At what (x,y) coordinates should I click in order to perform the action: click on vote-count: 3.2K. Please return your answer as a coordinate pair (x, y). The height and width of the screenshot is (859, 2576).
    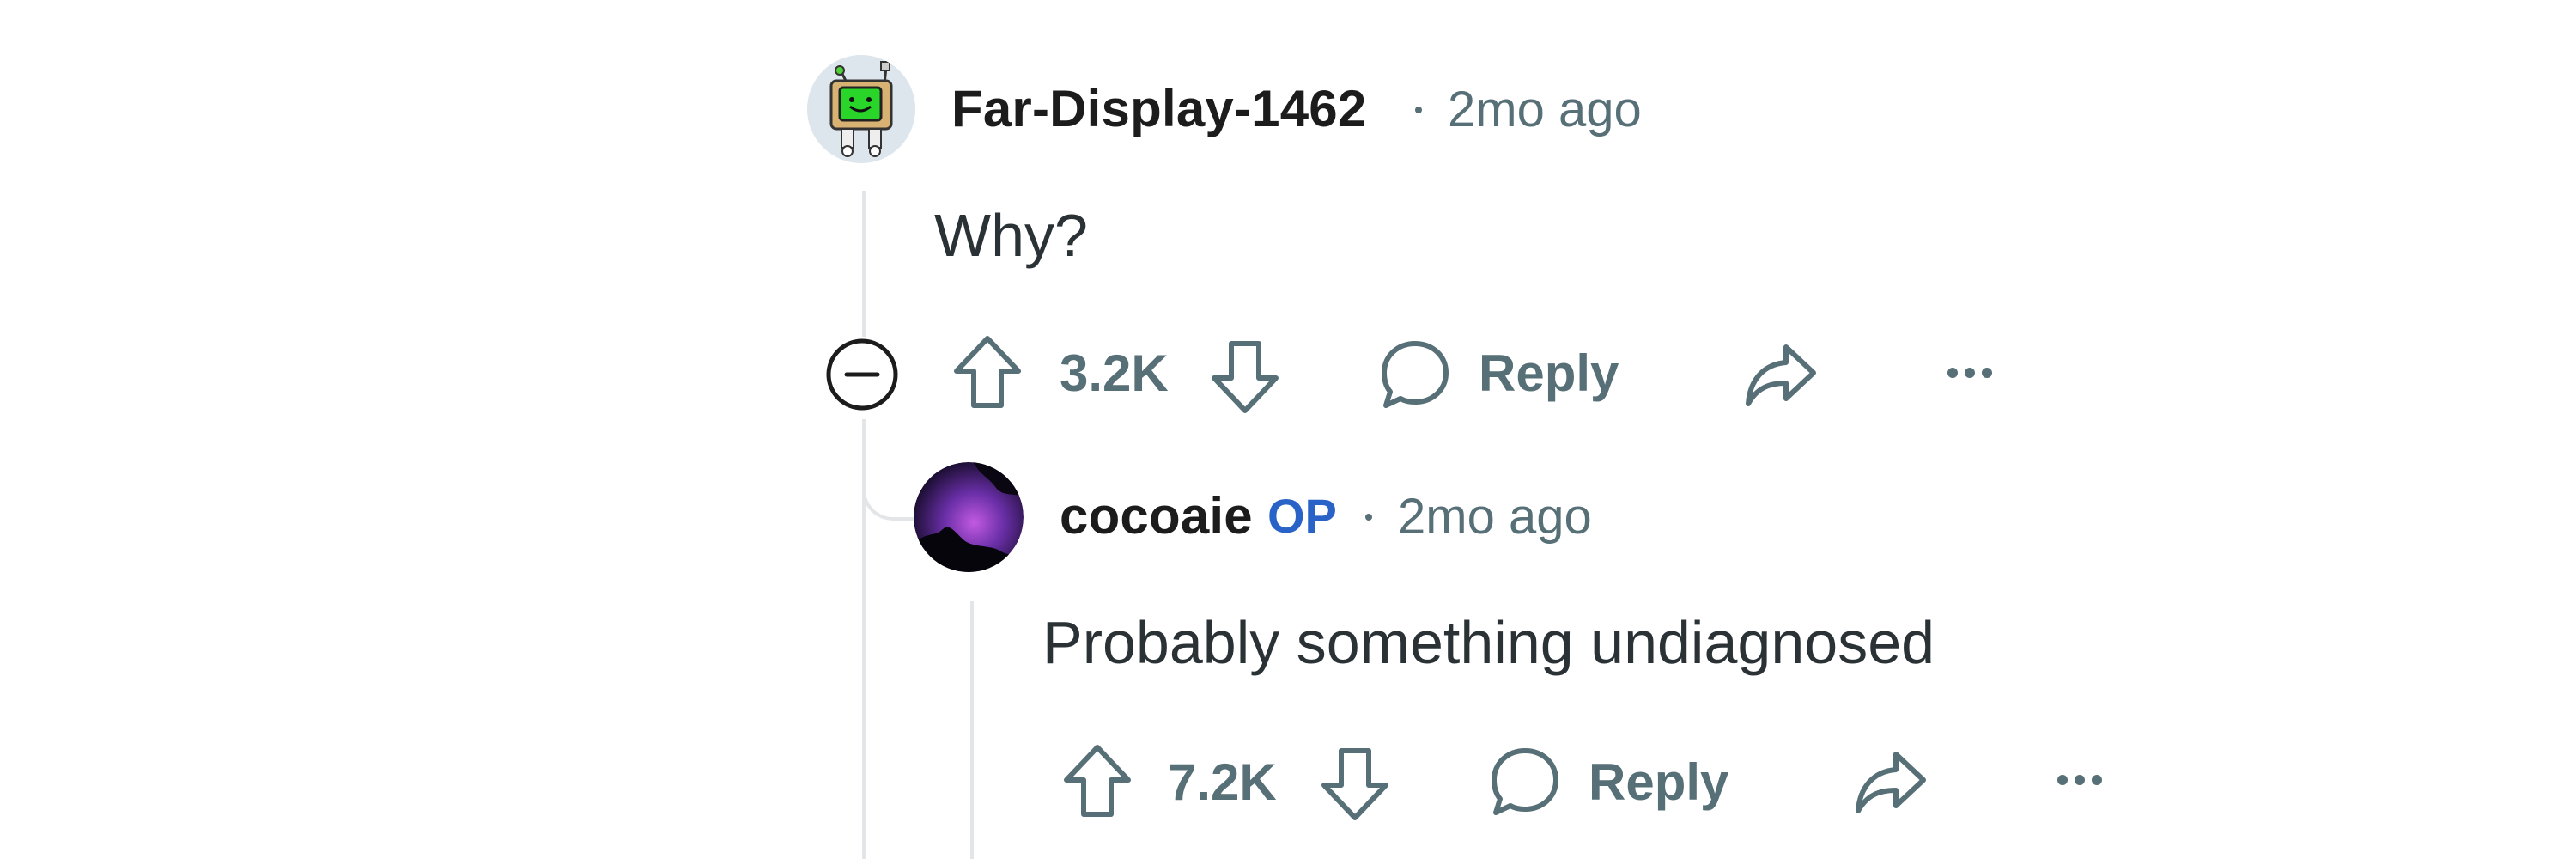
    Looking at the image, I should click on (1114, 373).